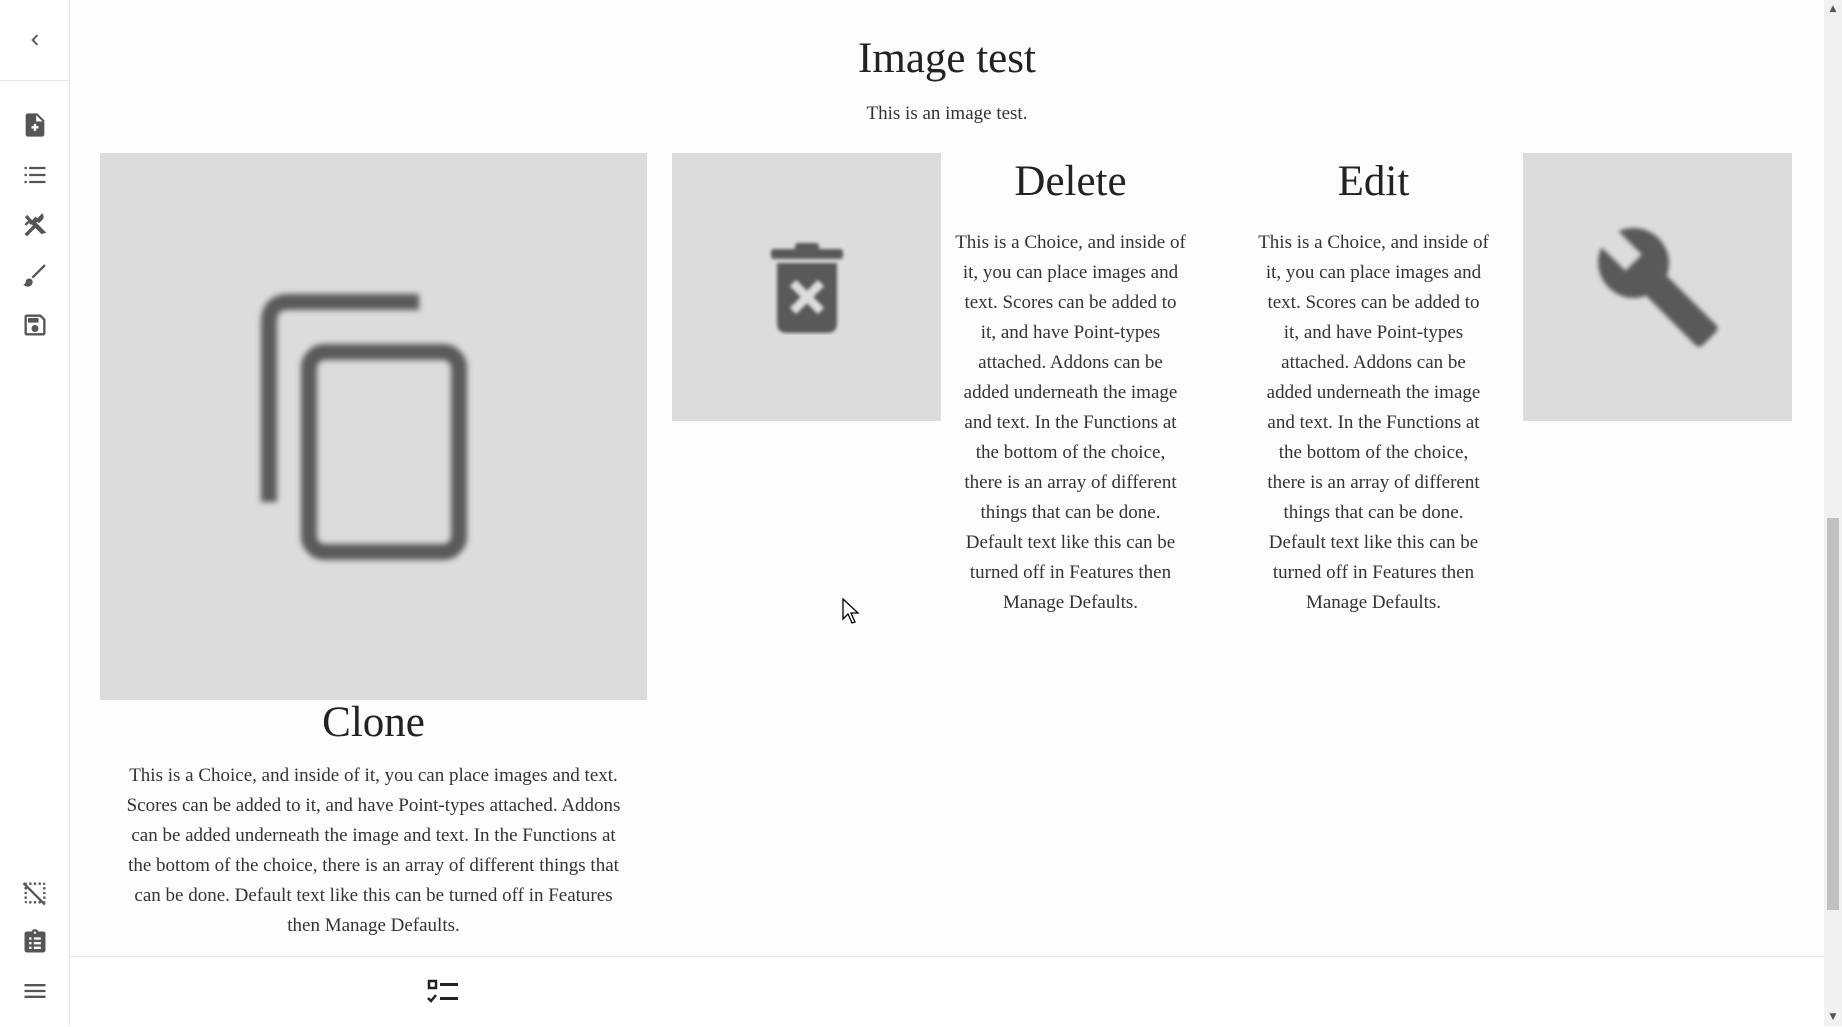 The width and height of the screenshot is (1842, 1027). I want to click on design-button, so click(35, 275).